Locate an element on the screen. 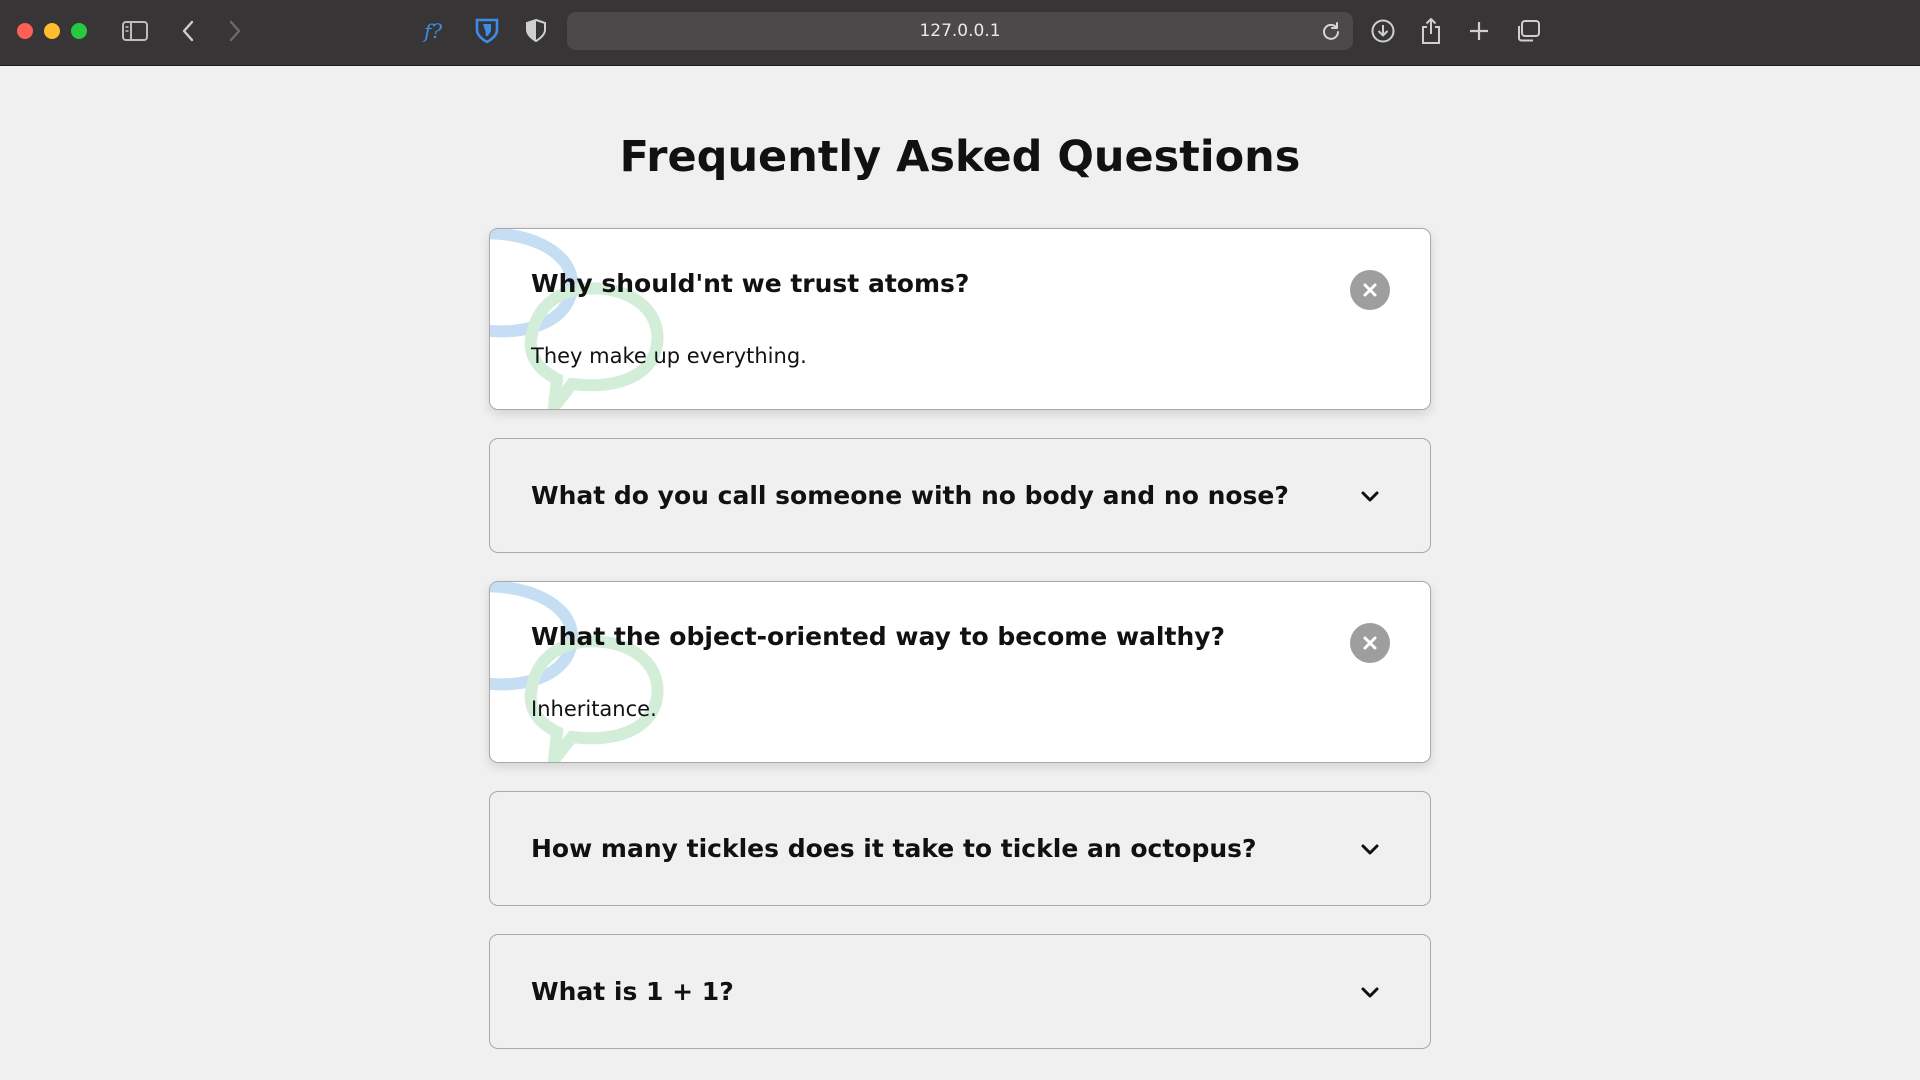  close-window-button is located at coordinates (25, 31).